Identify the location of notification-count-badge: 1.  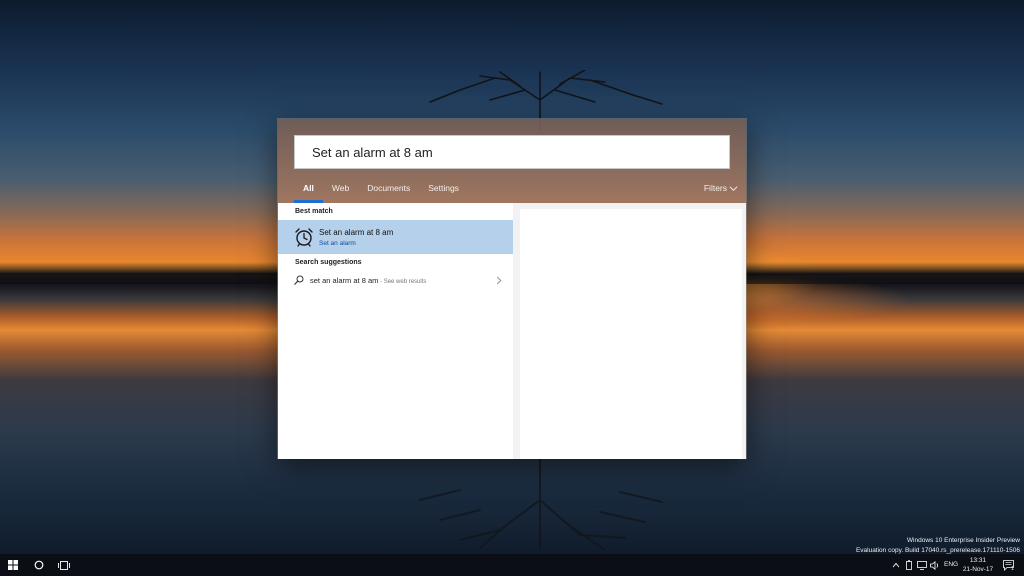
(1013, 569).